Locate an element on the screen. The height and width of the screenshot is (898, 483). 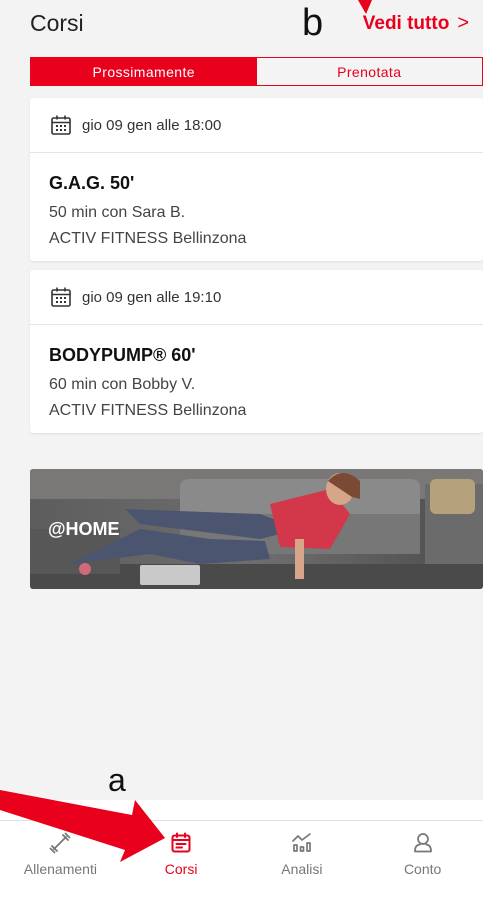
header: Corsi b Vedi tutto > is located at coordinates (241, 29).